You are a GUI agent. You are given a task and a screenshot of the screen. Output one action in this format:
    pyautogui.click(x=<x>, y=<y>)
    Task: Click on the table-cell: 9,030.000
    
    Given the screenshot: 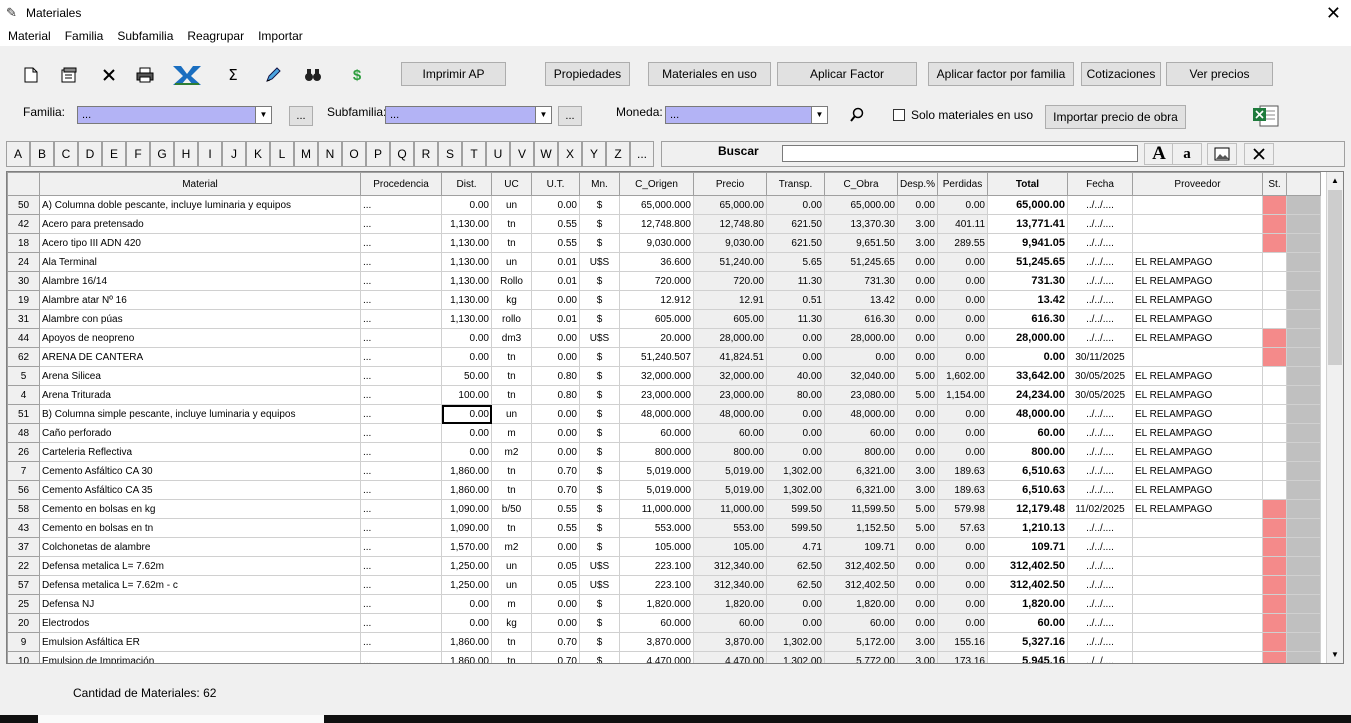 What is the action you would take?
    pyautogui.click(x=656, y=243)
    